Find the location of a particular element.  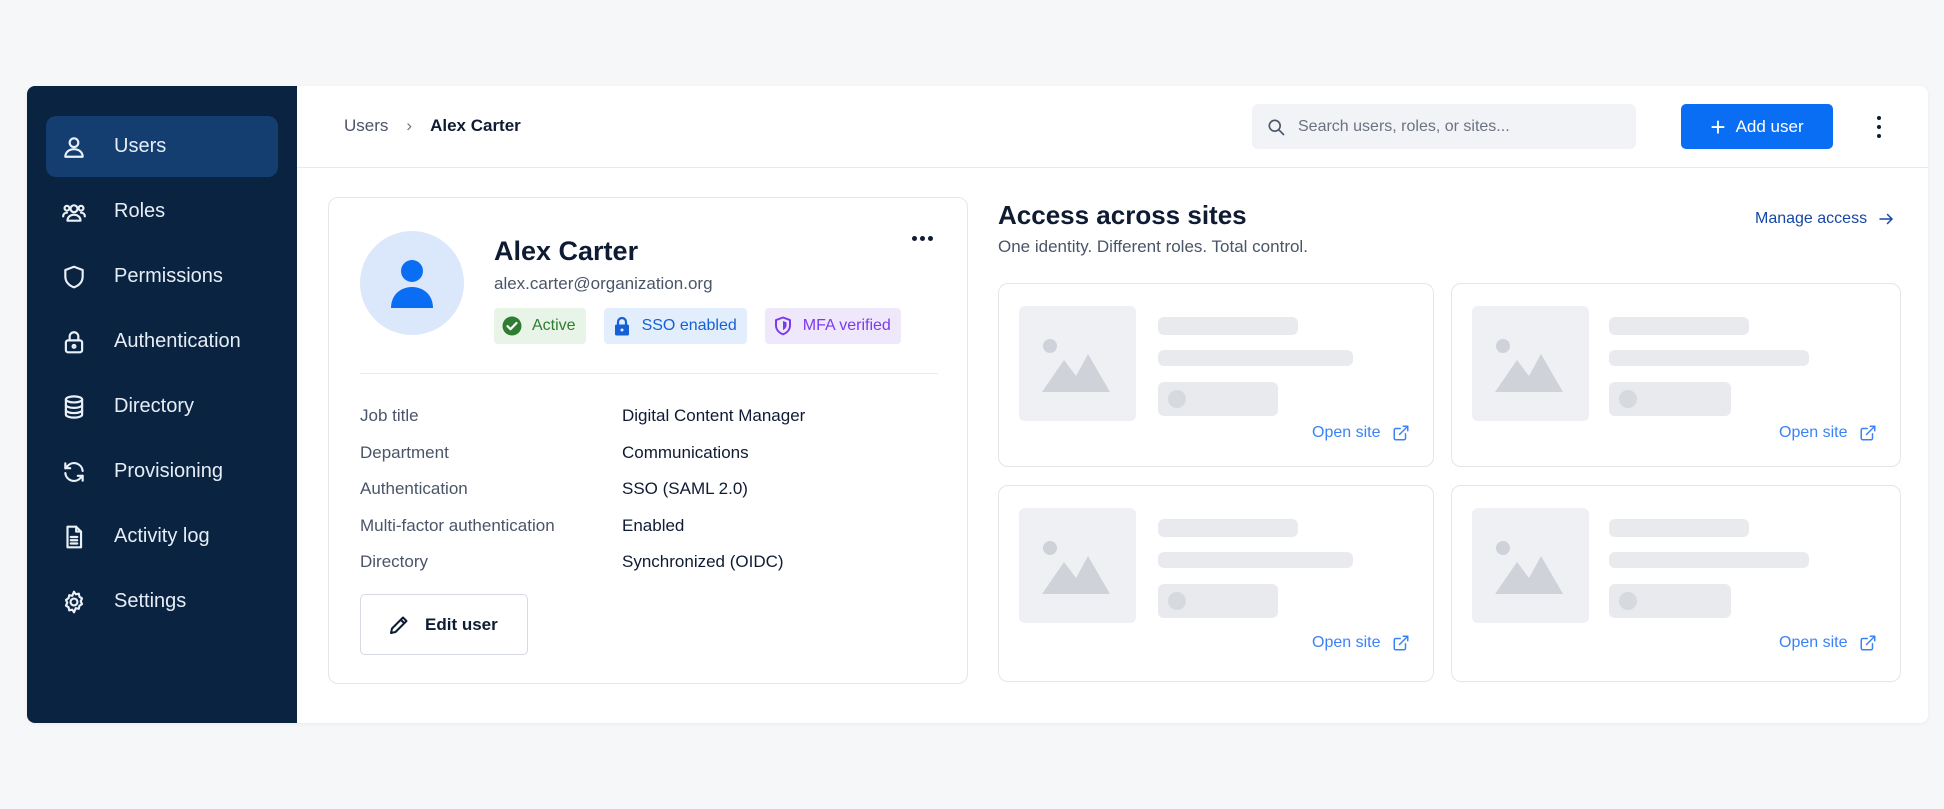

pencil-icon is located at coordinates (399, 625).